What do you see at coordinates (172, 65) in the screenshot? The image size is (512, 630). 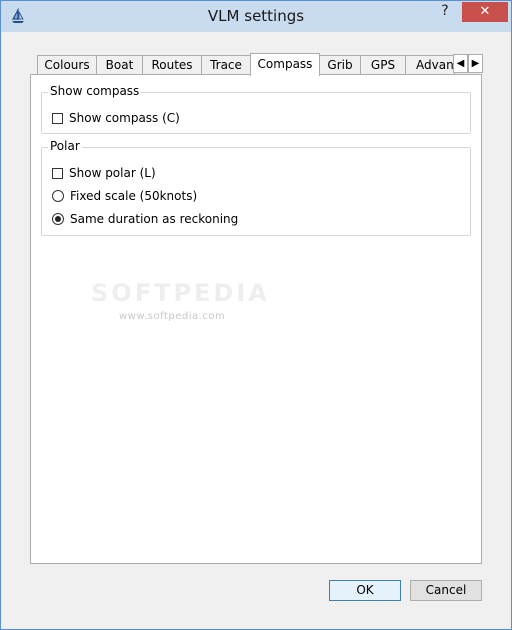 I see `tab-routes: Routes` at bounding box center [172, 65].